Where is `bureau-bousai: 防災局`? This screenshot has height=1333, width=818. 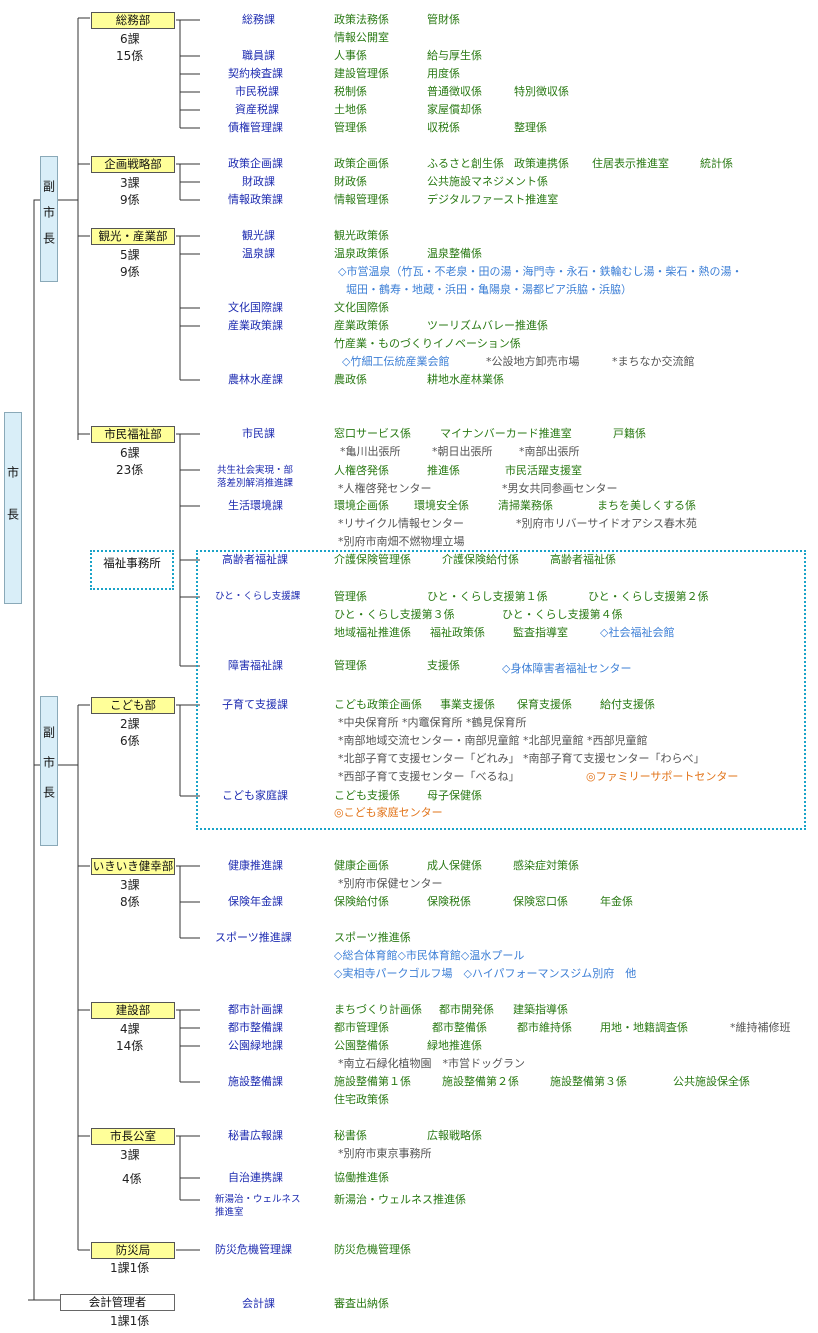
bureau-bousai: 防災局 is located at coordinates (133, 1250).